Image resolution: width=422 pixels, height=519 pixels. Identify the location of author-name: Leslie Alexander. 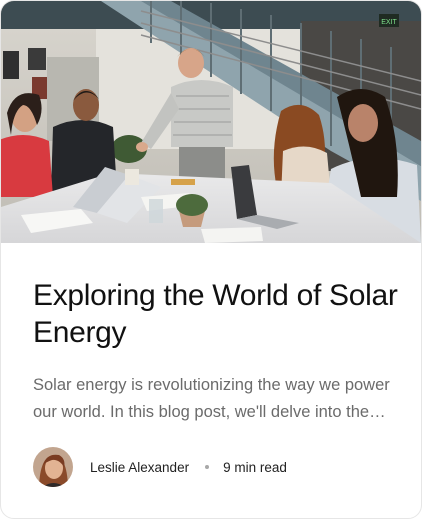
(139, 467).